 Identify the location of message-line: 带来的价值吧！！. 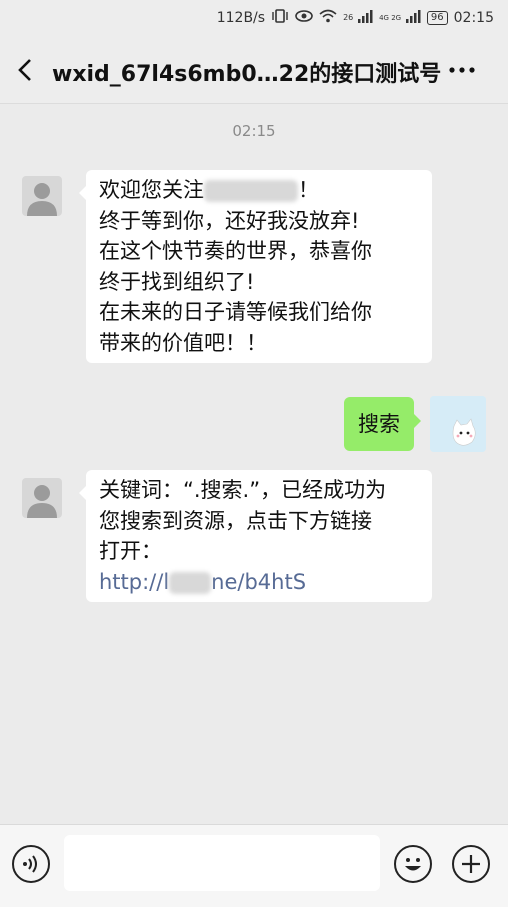
(183, 342).